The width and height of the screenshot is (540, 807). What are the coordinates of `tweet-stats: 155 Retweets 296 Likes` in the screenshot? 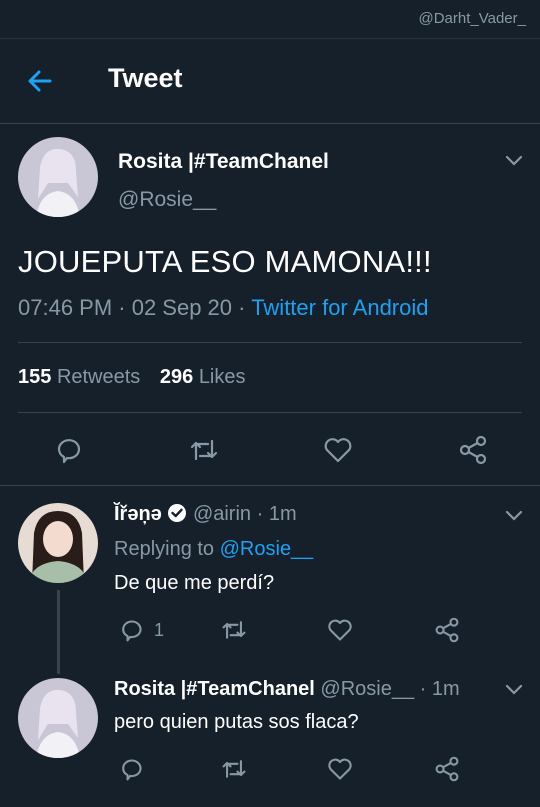 It's located at (132, 377).